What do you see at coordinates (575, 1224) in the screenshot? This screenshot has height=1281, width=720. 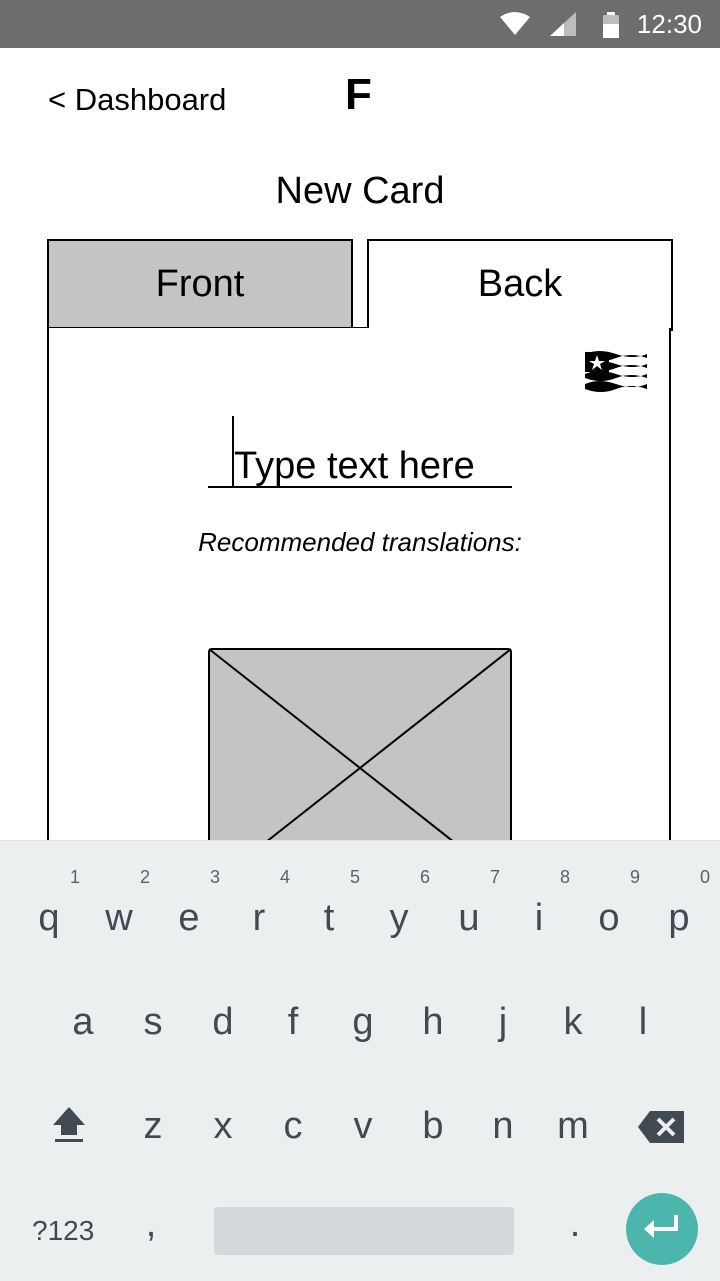 I see `period-key: .` at bounding box center [575, 1224].